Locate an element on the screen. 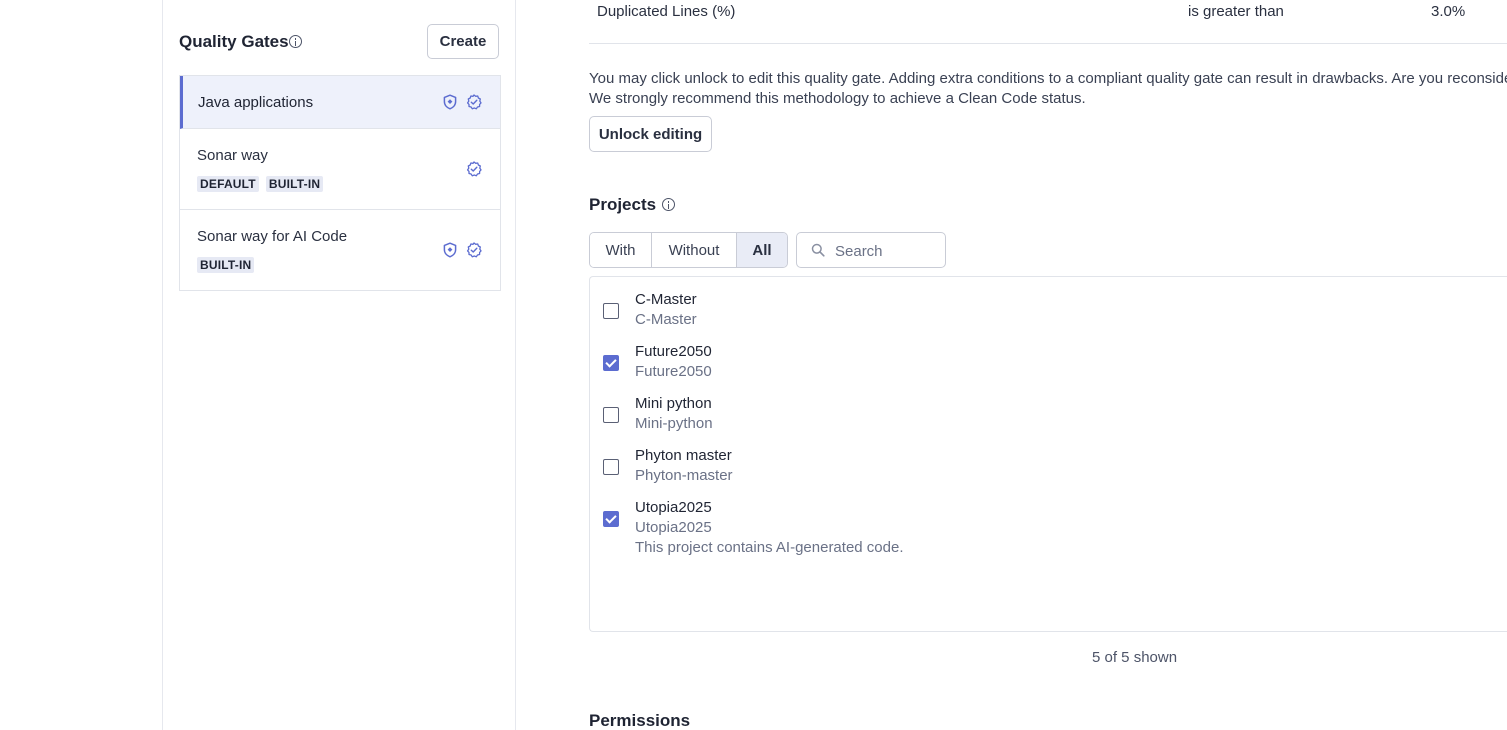  ai-code-note: This project contains AI-generated code. is located at coordinates (769, 547).